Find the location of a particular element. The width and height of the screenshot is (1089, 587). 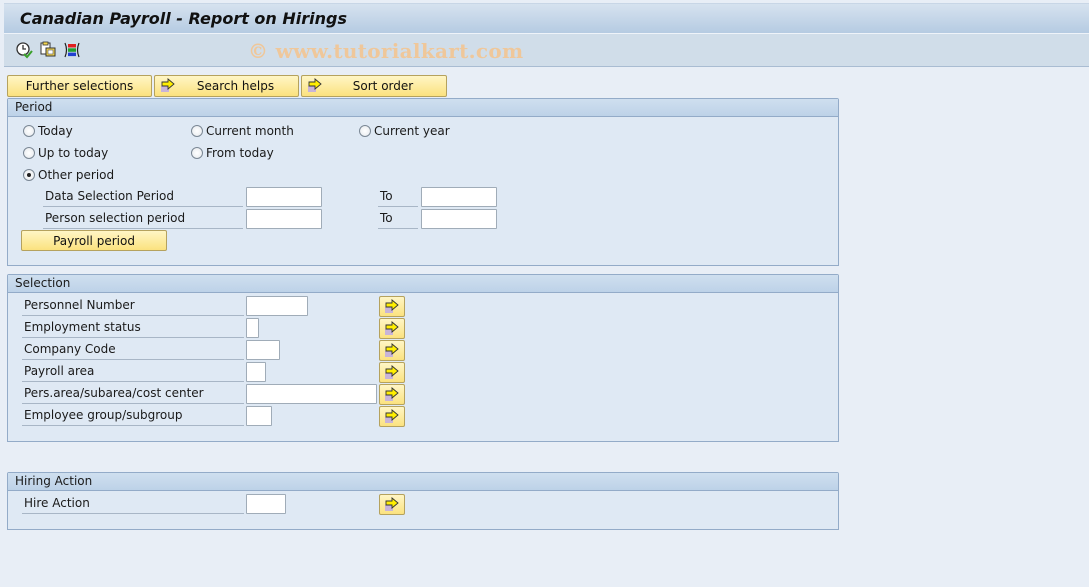

radio-up-to-today: Up to today is located at coordinates (65, 153).